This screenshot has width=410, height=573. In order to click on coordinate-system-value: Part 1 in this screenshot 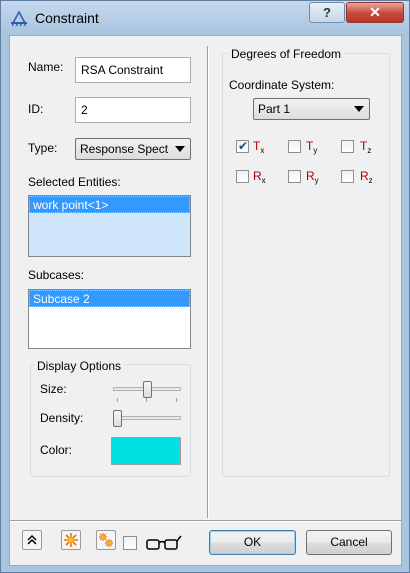, I will do `click(274, 109)`.